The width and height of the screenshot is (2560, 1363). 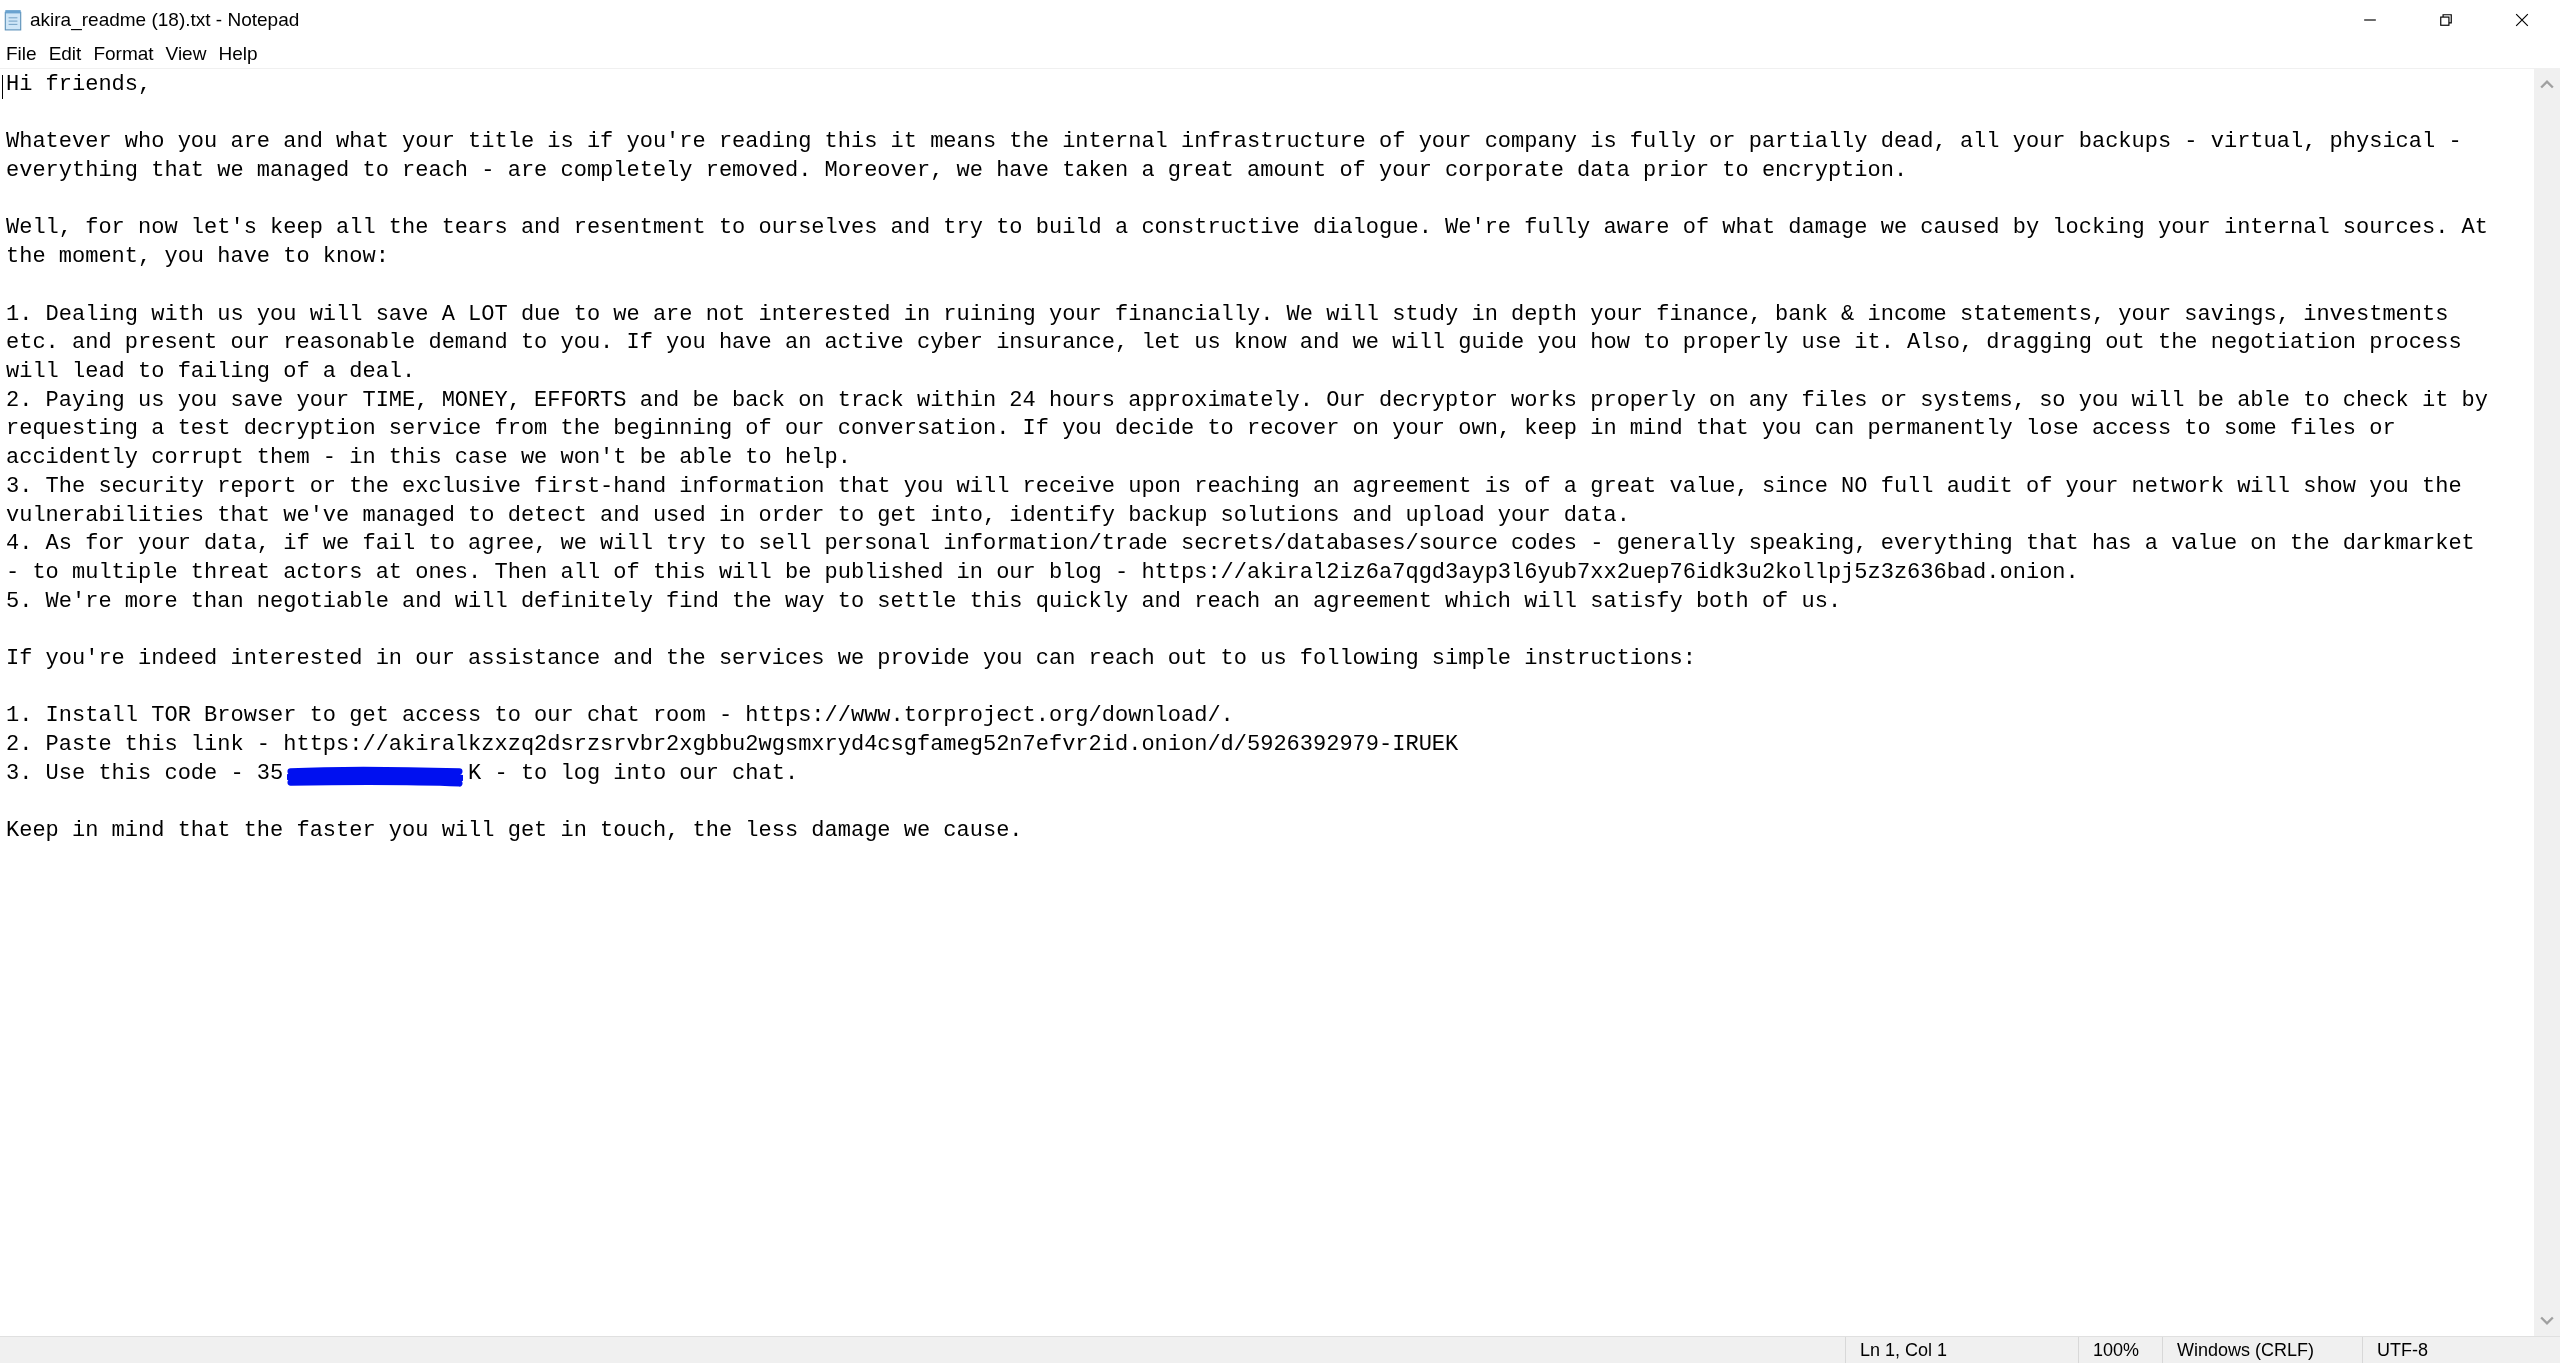 What do you see at coordinates (65, 54) in the screenshot?
I see `menu-item: Edit` at bounding box center [65, 54].